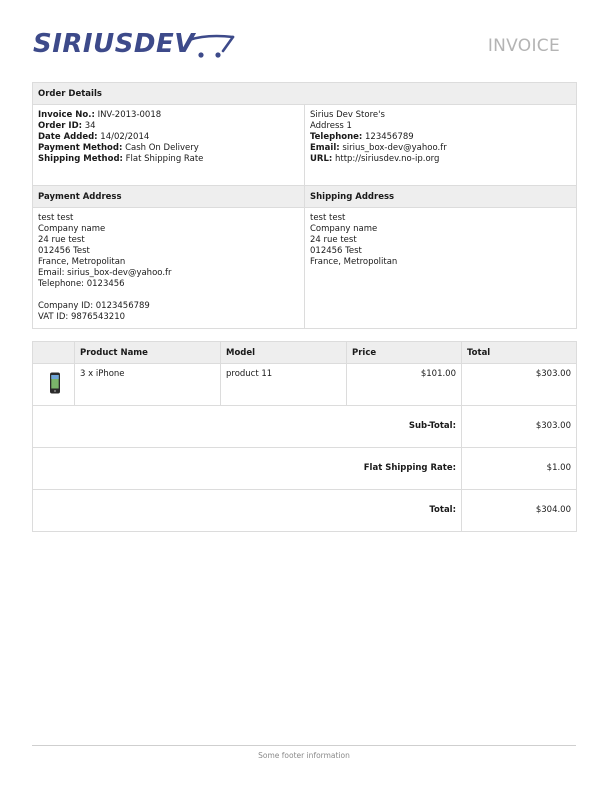 The width and height of the screenshot is (612, 791). I want to click on model-header: Model, so click(283, 352).